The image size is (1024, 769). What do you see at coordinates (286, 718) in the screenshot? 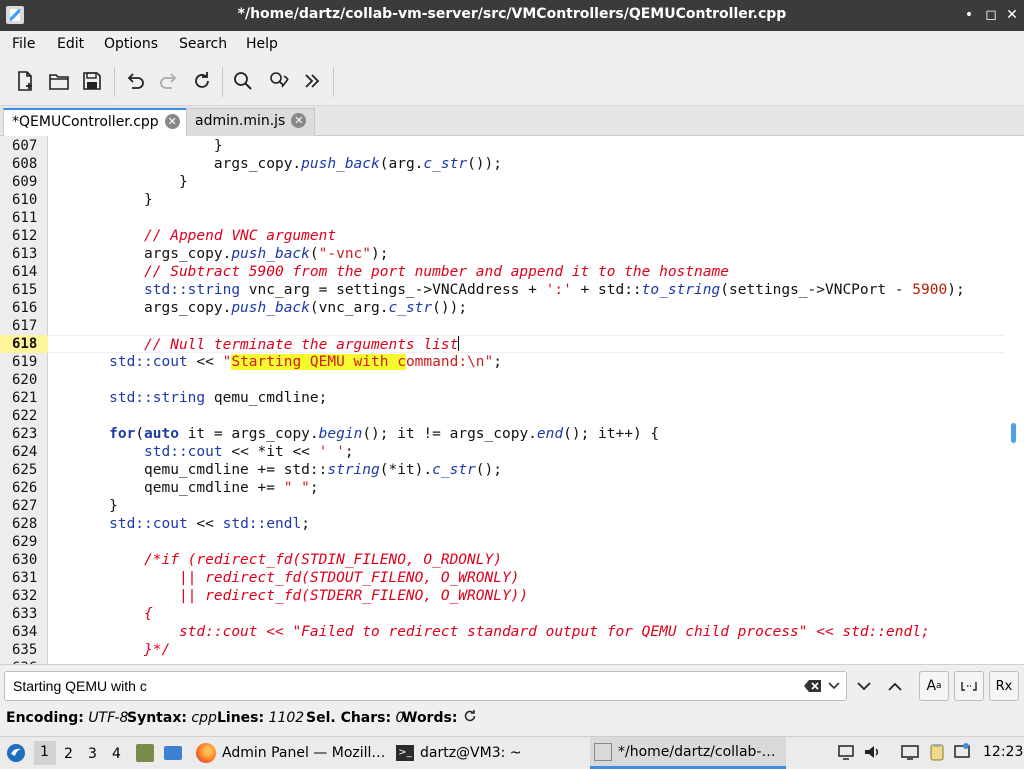
I see `lines-value: 1102` at bounding box center [286, 718].